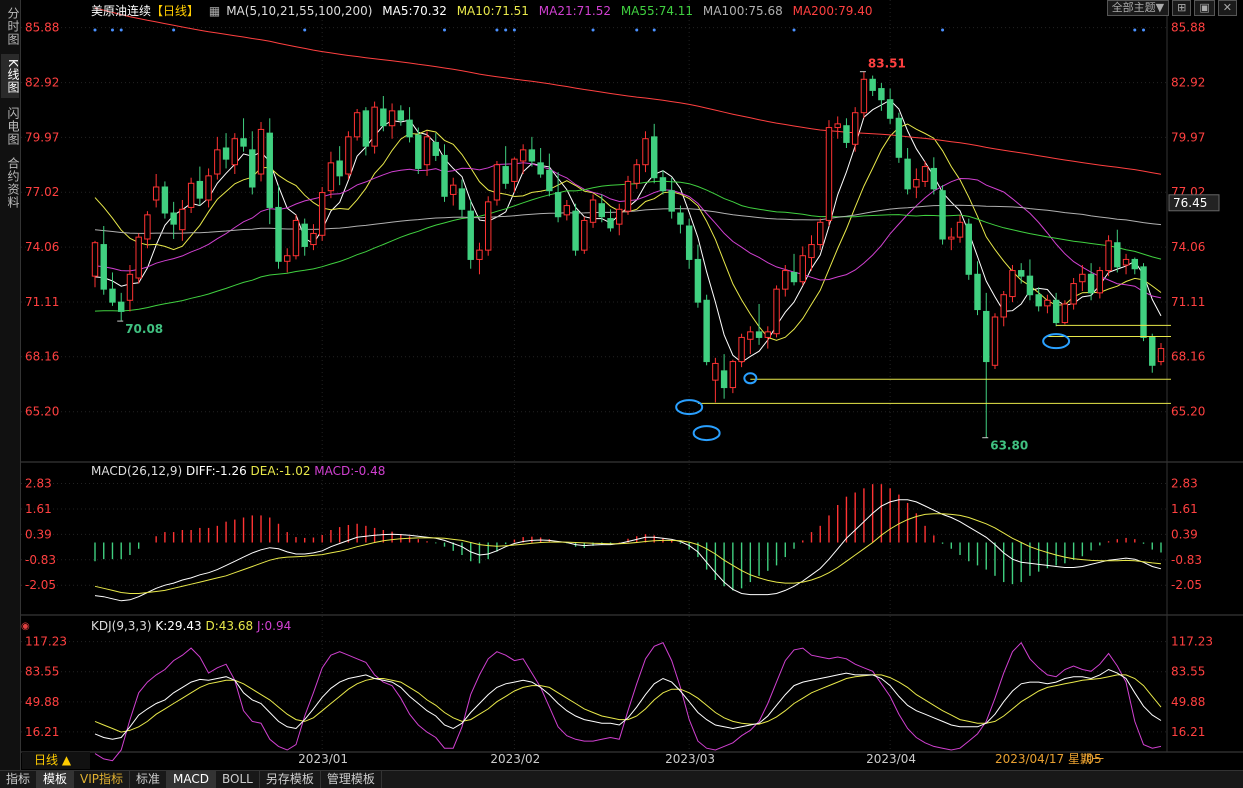 The width and height of the screenshot is (1243, 788). Describe the element at coordinates (42, 672) in the screenshot. I see `kdj-tick-left: 83.55` at that location.